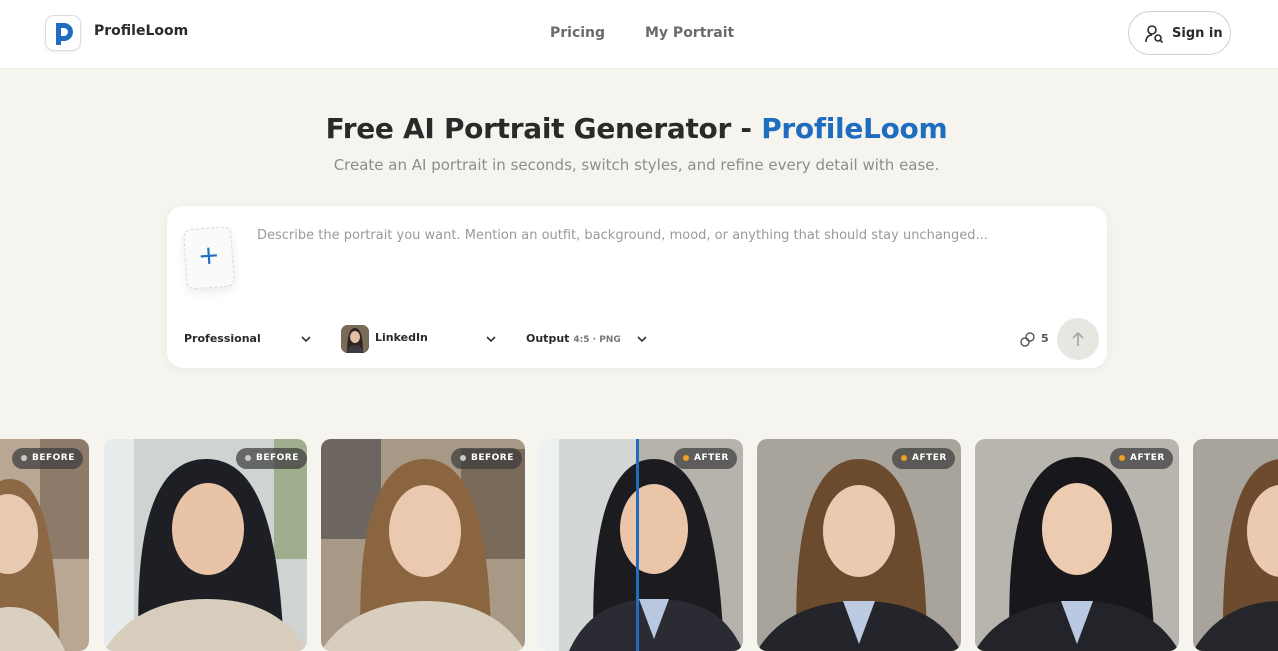 Image resolution: width=1278 pixels, height=651 pixels. What do you see at coordinates (1197, 33) in the screenshot?
I see `sign-in-label: Sign in` at bounding box center [1197, 33].